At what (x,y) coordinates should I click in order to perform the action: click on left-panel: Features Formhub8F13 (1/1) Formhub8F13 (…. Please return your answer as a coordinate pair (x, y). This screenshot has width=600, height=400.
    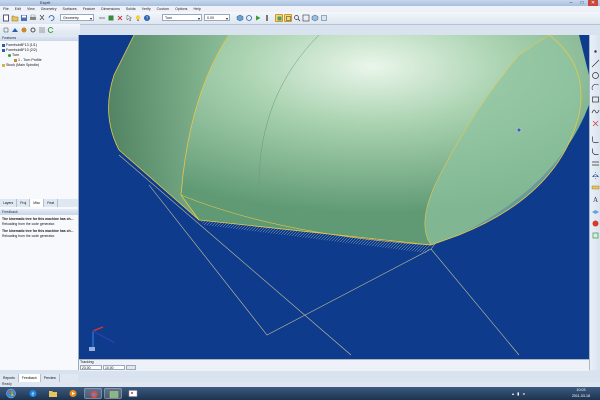
    Looking at the image, I should click on (39, 202).